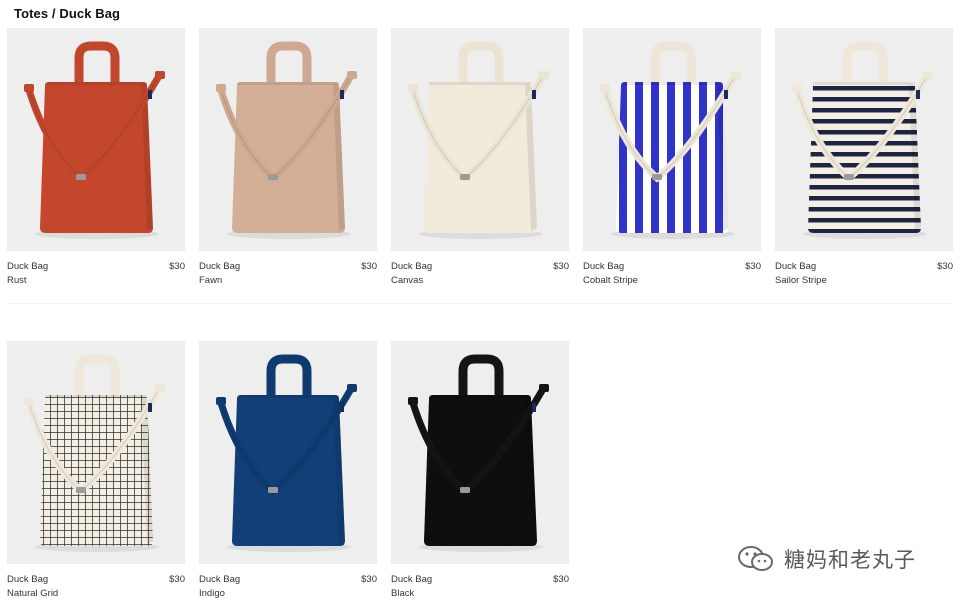  What do you see at coordinates (672, 276) in the screenshot?
I see `product-meta: Duck Bag Cobalt Stripe $30` at bounding box center [672, 276].